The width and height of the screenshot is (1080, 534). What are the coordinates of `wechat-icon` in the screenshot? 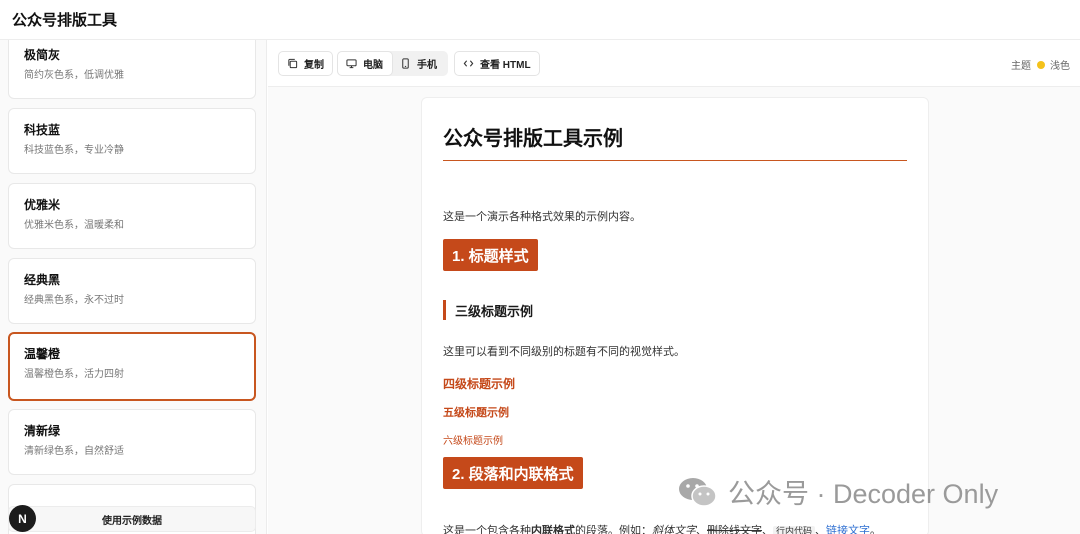 It's located at (698, 492).